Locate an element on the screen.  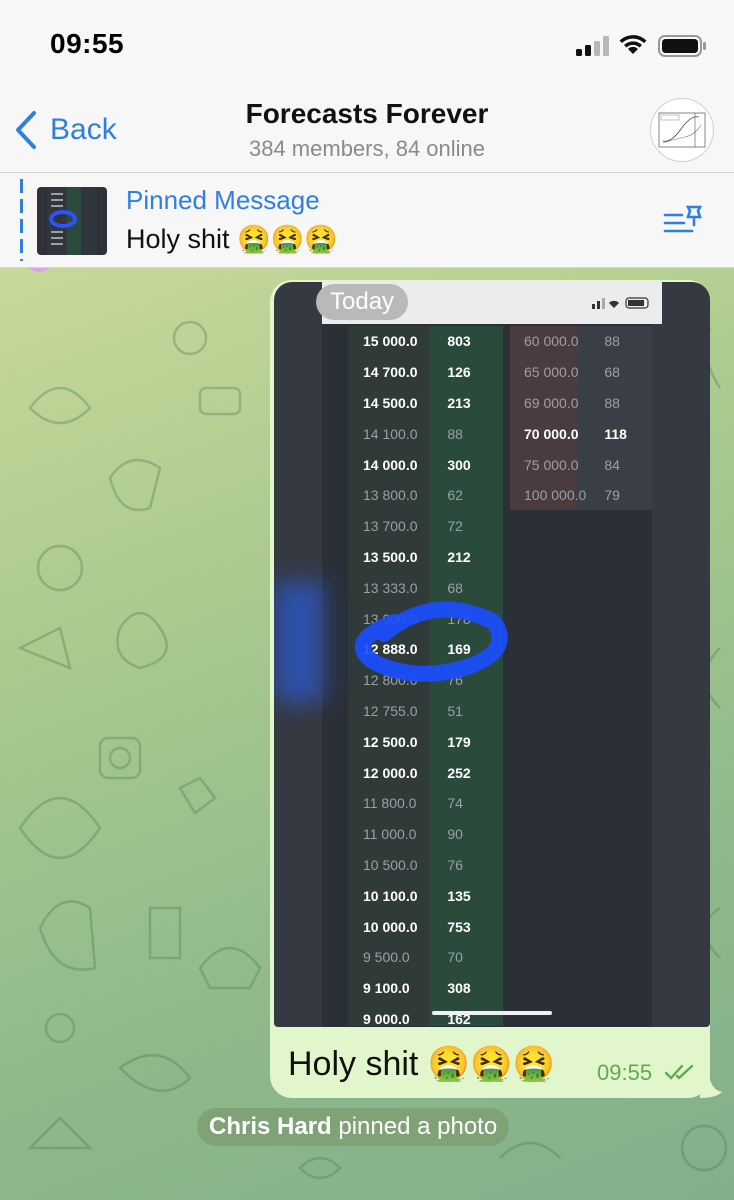
bid-price: 10 100.0 is located at coordinates (390, 895).